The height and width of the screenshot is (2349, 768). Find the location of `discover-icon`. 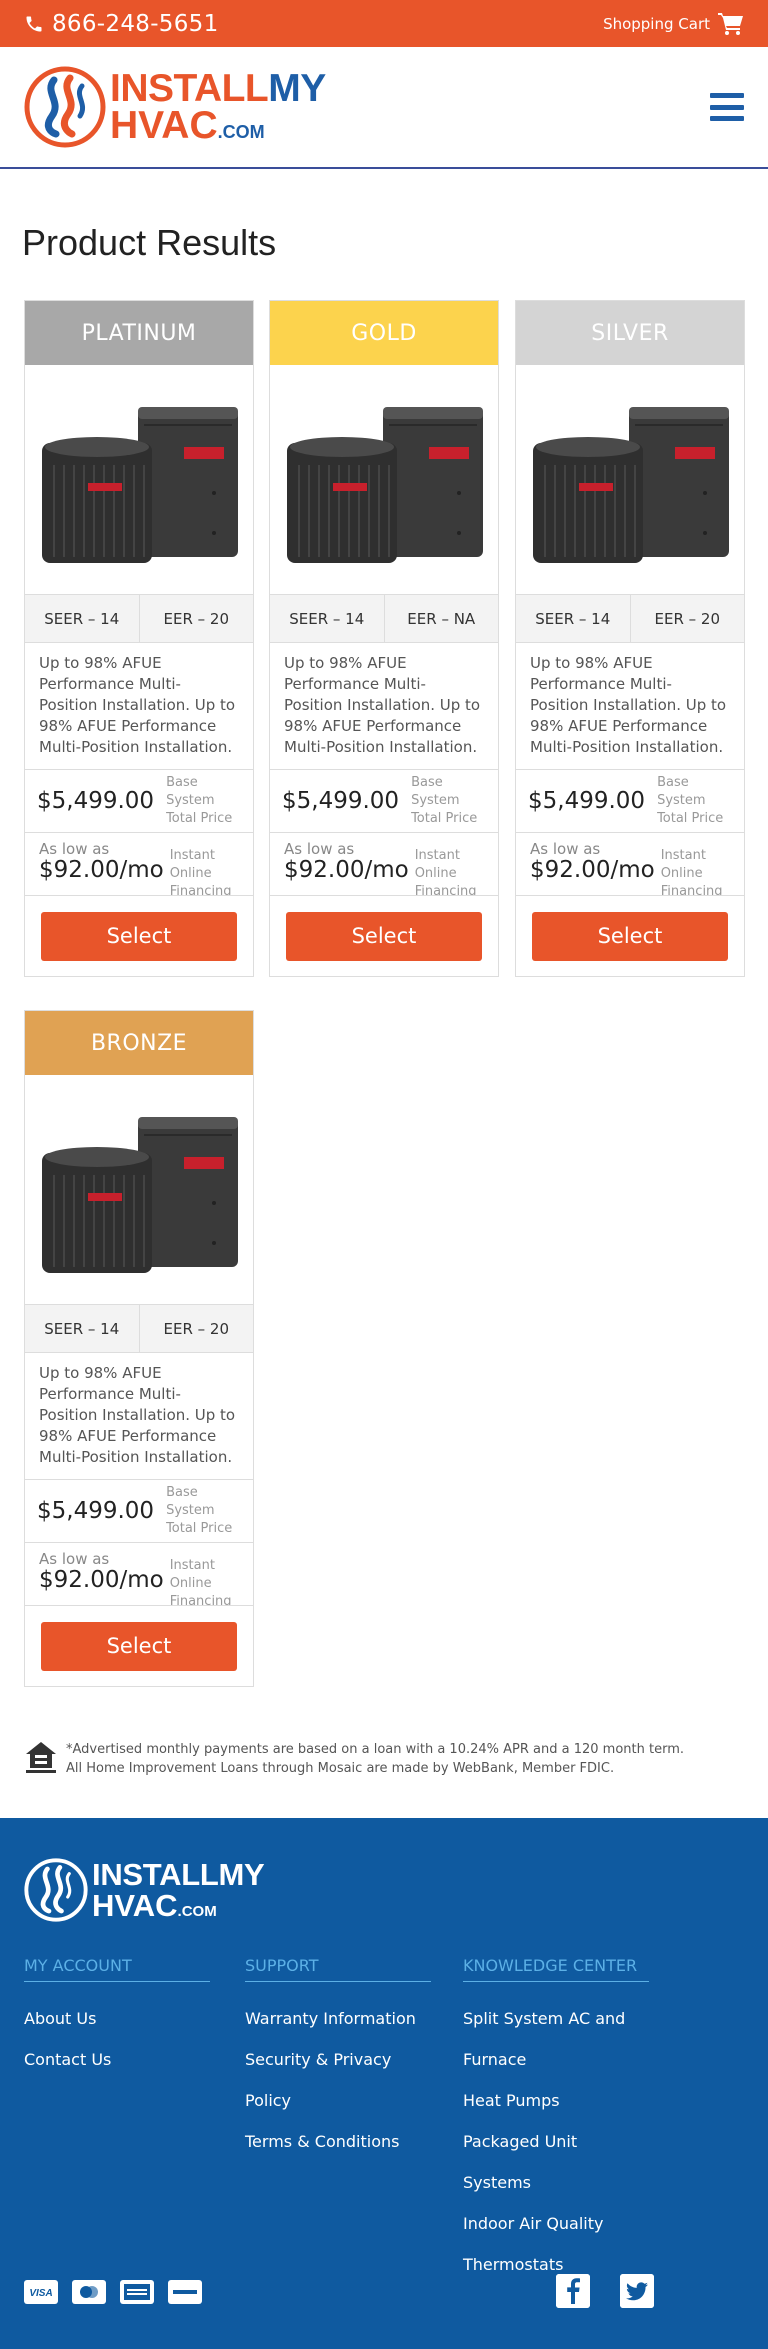

discover-icon is located at coordinates (185, 2292).